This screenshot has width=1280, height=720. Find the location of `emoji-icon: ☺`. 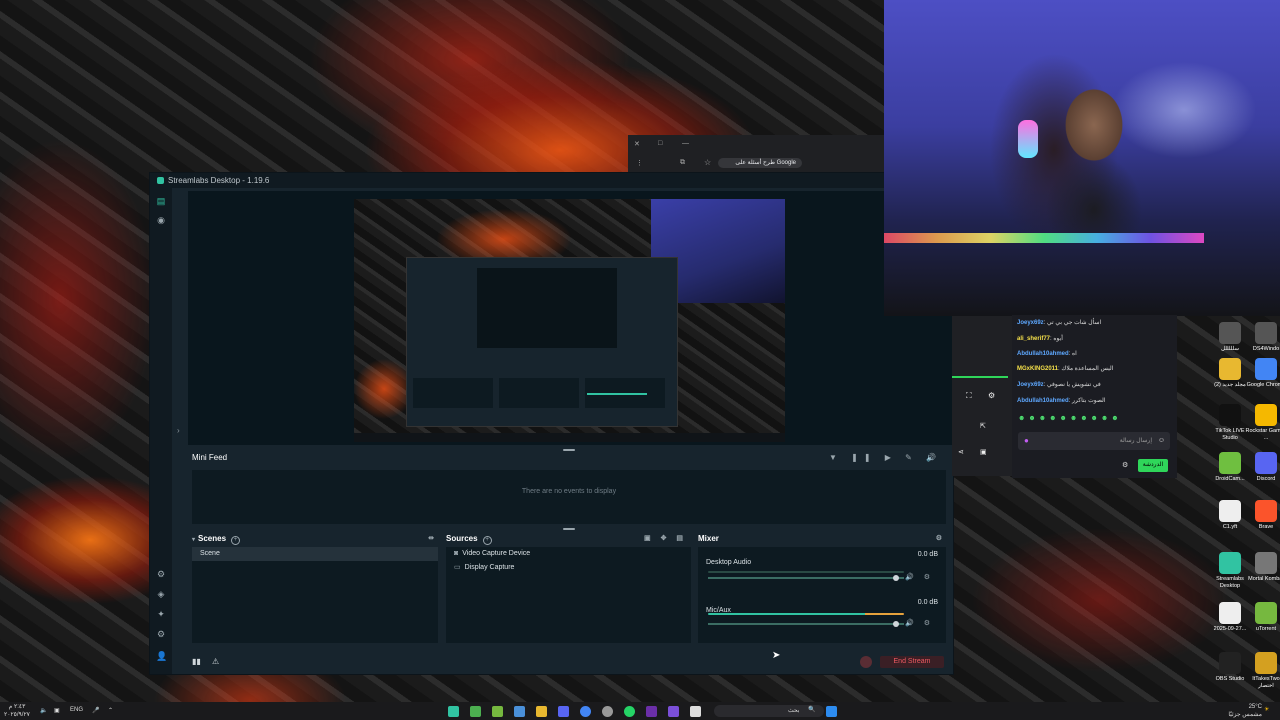

emoji-icon: ☺ is located at coordinates (1161, 441).